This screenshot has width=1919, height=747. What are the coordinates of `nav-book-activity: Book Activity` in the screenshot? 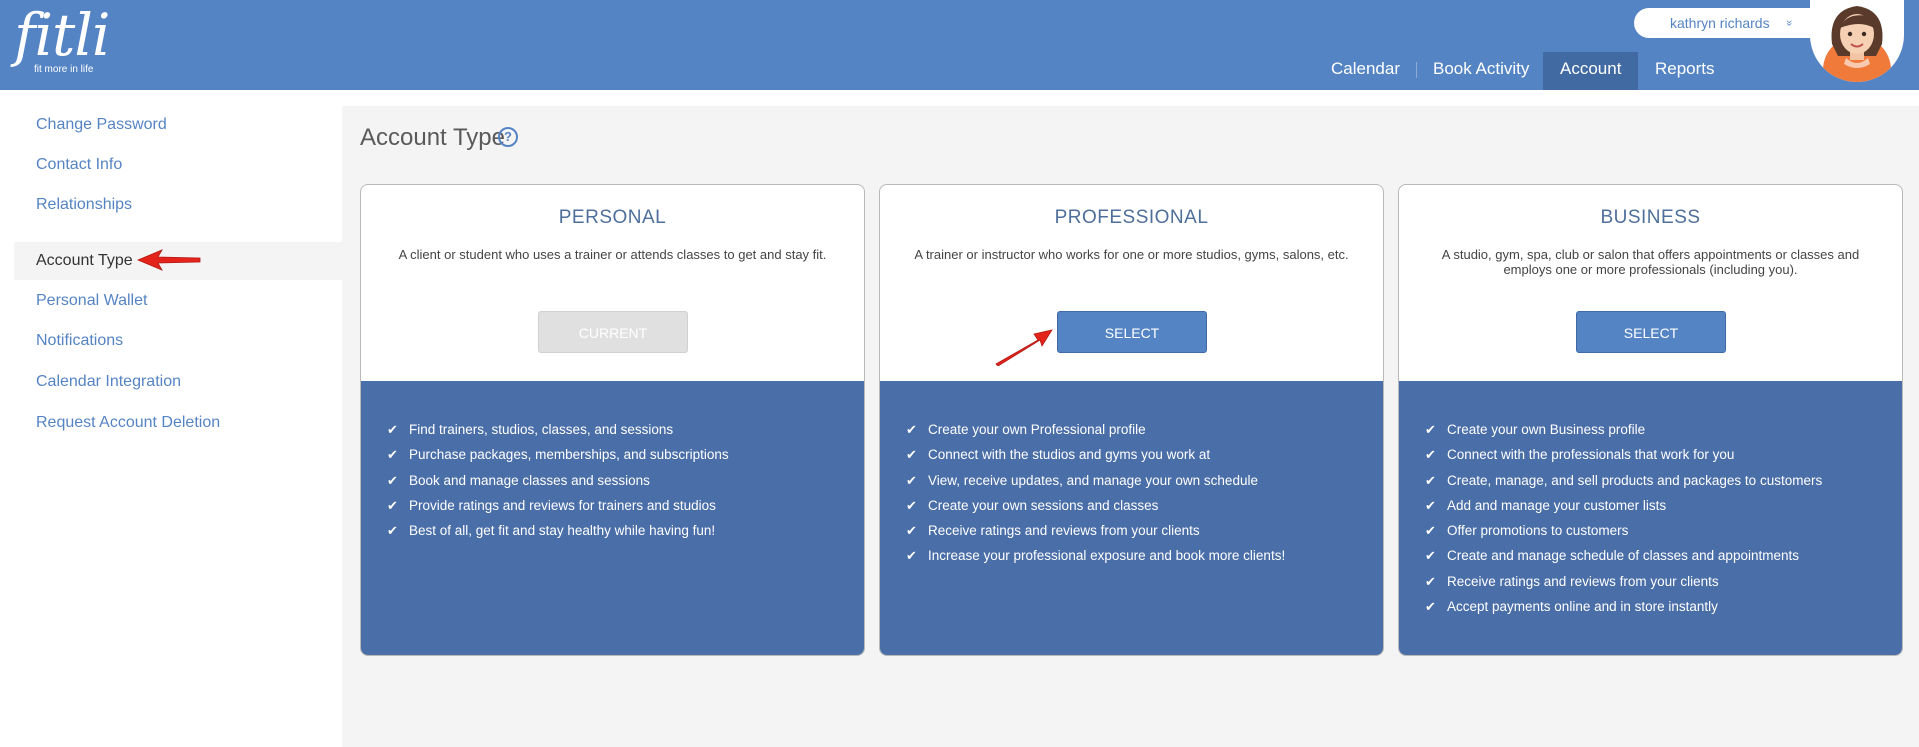 It's located at (1481, 71).